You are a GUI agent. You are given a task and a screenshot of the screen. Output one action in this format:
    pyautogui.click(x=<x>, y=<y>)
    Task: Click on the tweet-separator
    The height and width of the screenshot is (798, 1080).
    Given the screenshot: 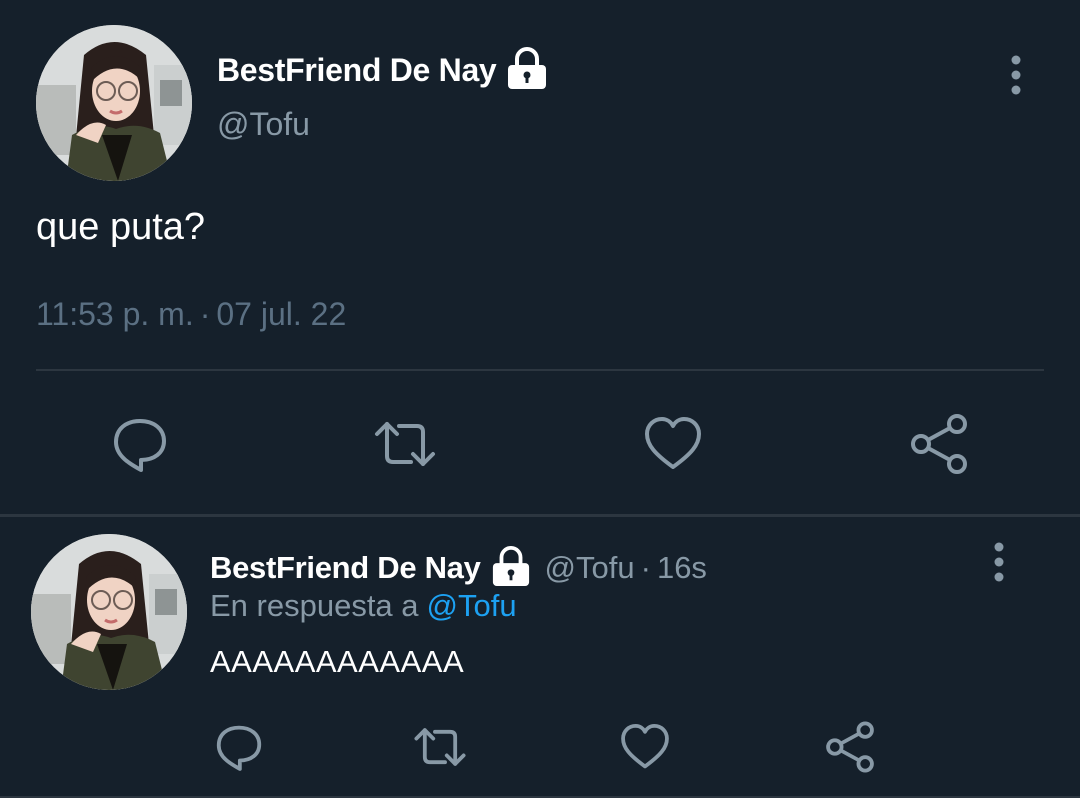 What is the action you would take?
    pyautogui.click(x=540, y=515)
    